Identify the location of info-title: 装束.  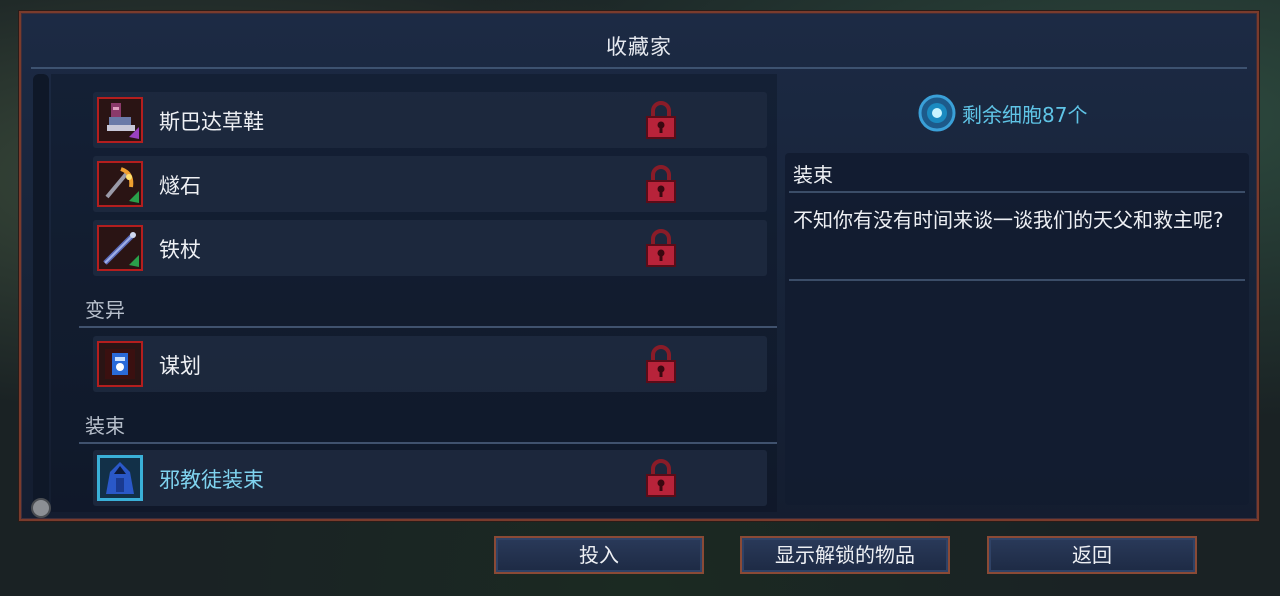
(813, 175).